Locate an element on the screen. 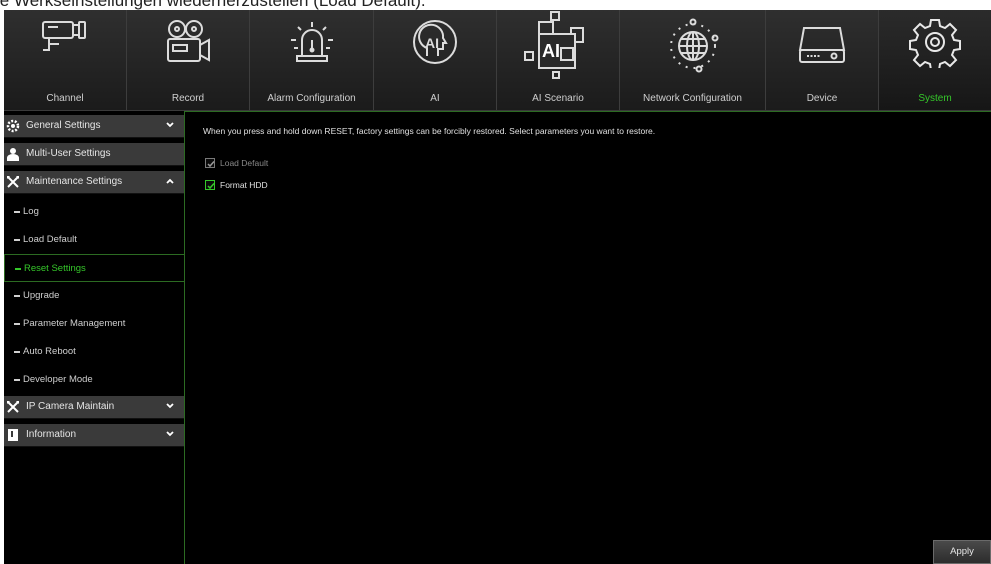  sidebar-item-upgrade: Upgrade is located at coordinates (94, 296).